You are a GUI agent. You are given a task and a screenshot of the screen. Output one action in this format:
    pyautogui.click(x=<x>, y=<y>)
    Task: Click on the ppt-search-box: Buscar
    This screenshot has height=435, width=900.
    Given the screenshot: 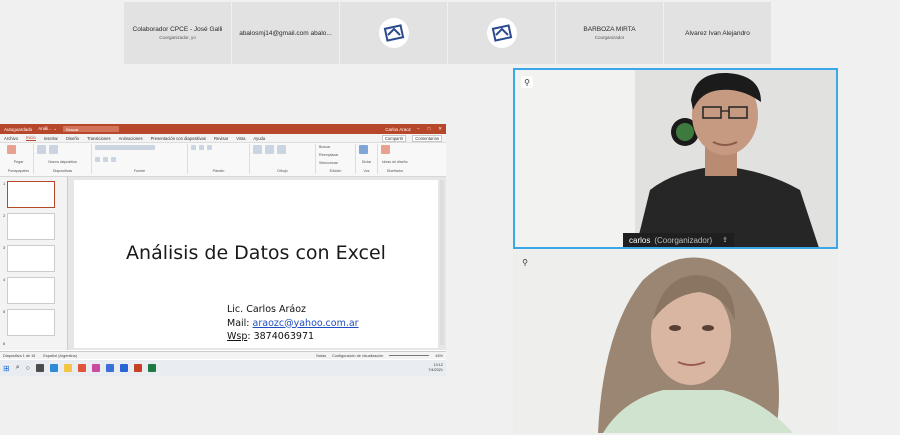 What is the action you would take?
    pyautogui.click(x=91, y=129)
    